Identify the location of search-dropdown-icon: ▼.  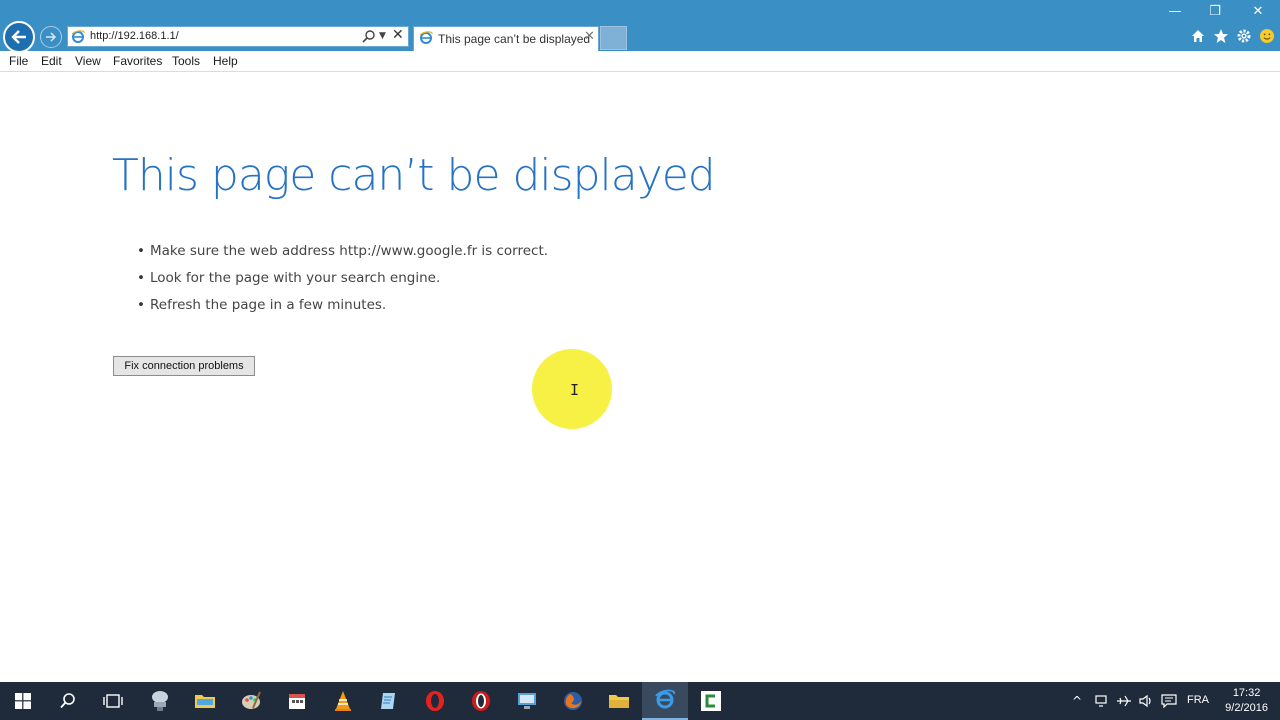
(382, 36).